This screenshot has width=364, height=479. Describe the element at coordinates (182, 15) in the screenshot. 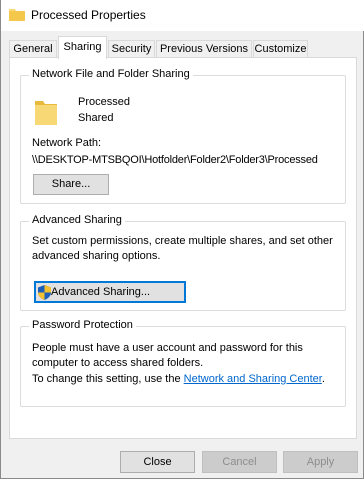

I see `title-bar: Processed Properties` at that location.